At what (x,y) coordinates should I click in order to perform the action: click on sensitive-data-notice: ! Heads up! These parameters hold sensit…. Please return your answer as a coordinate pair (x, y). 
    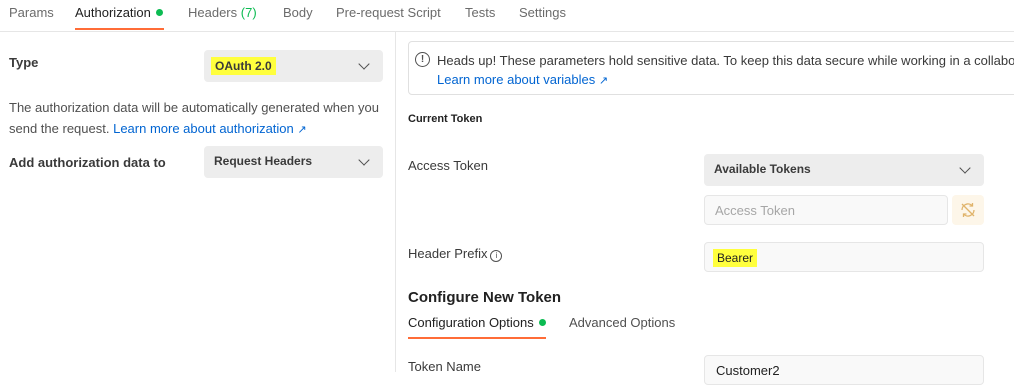
    Looking at the image, I should click on (711, 68).